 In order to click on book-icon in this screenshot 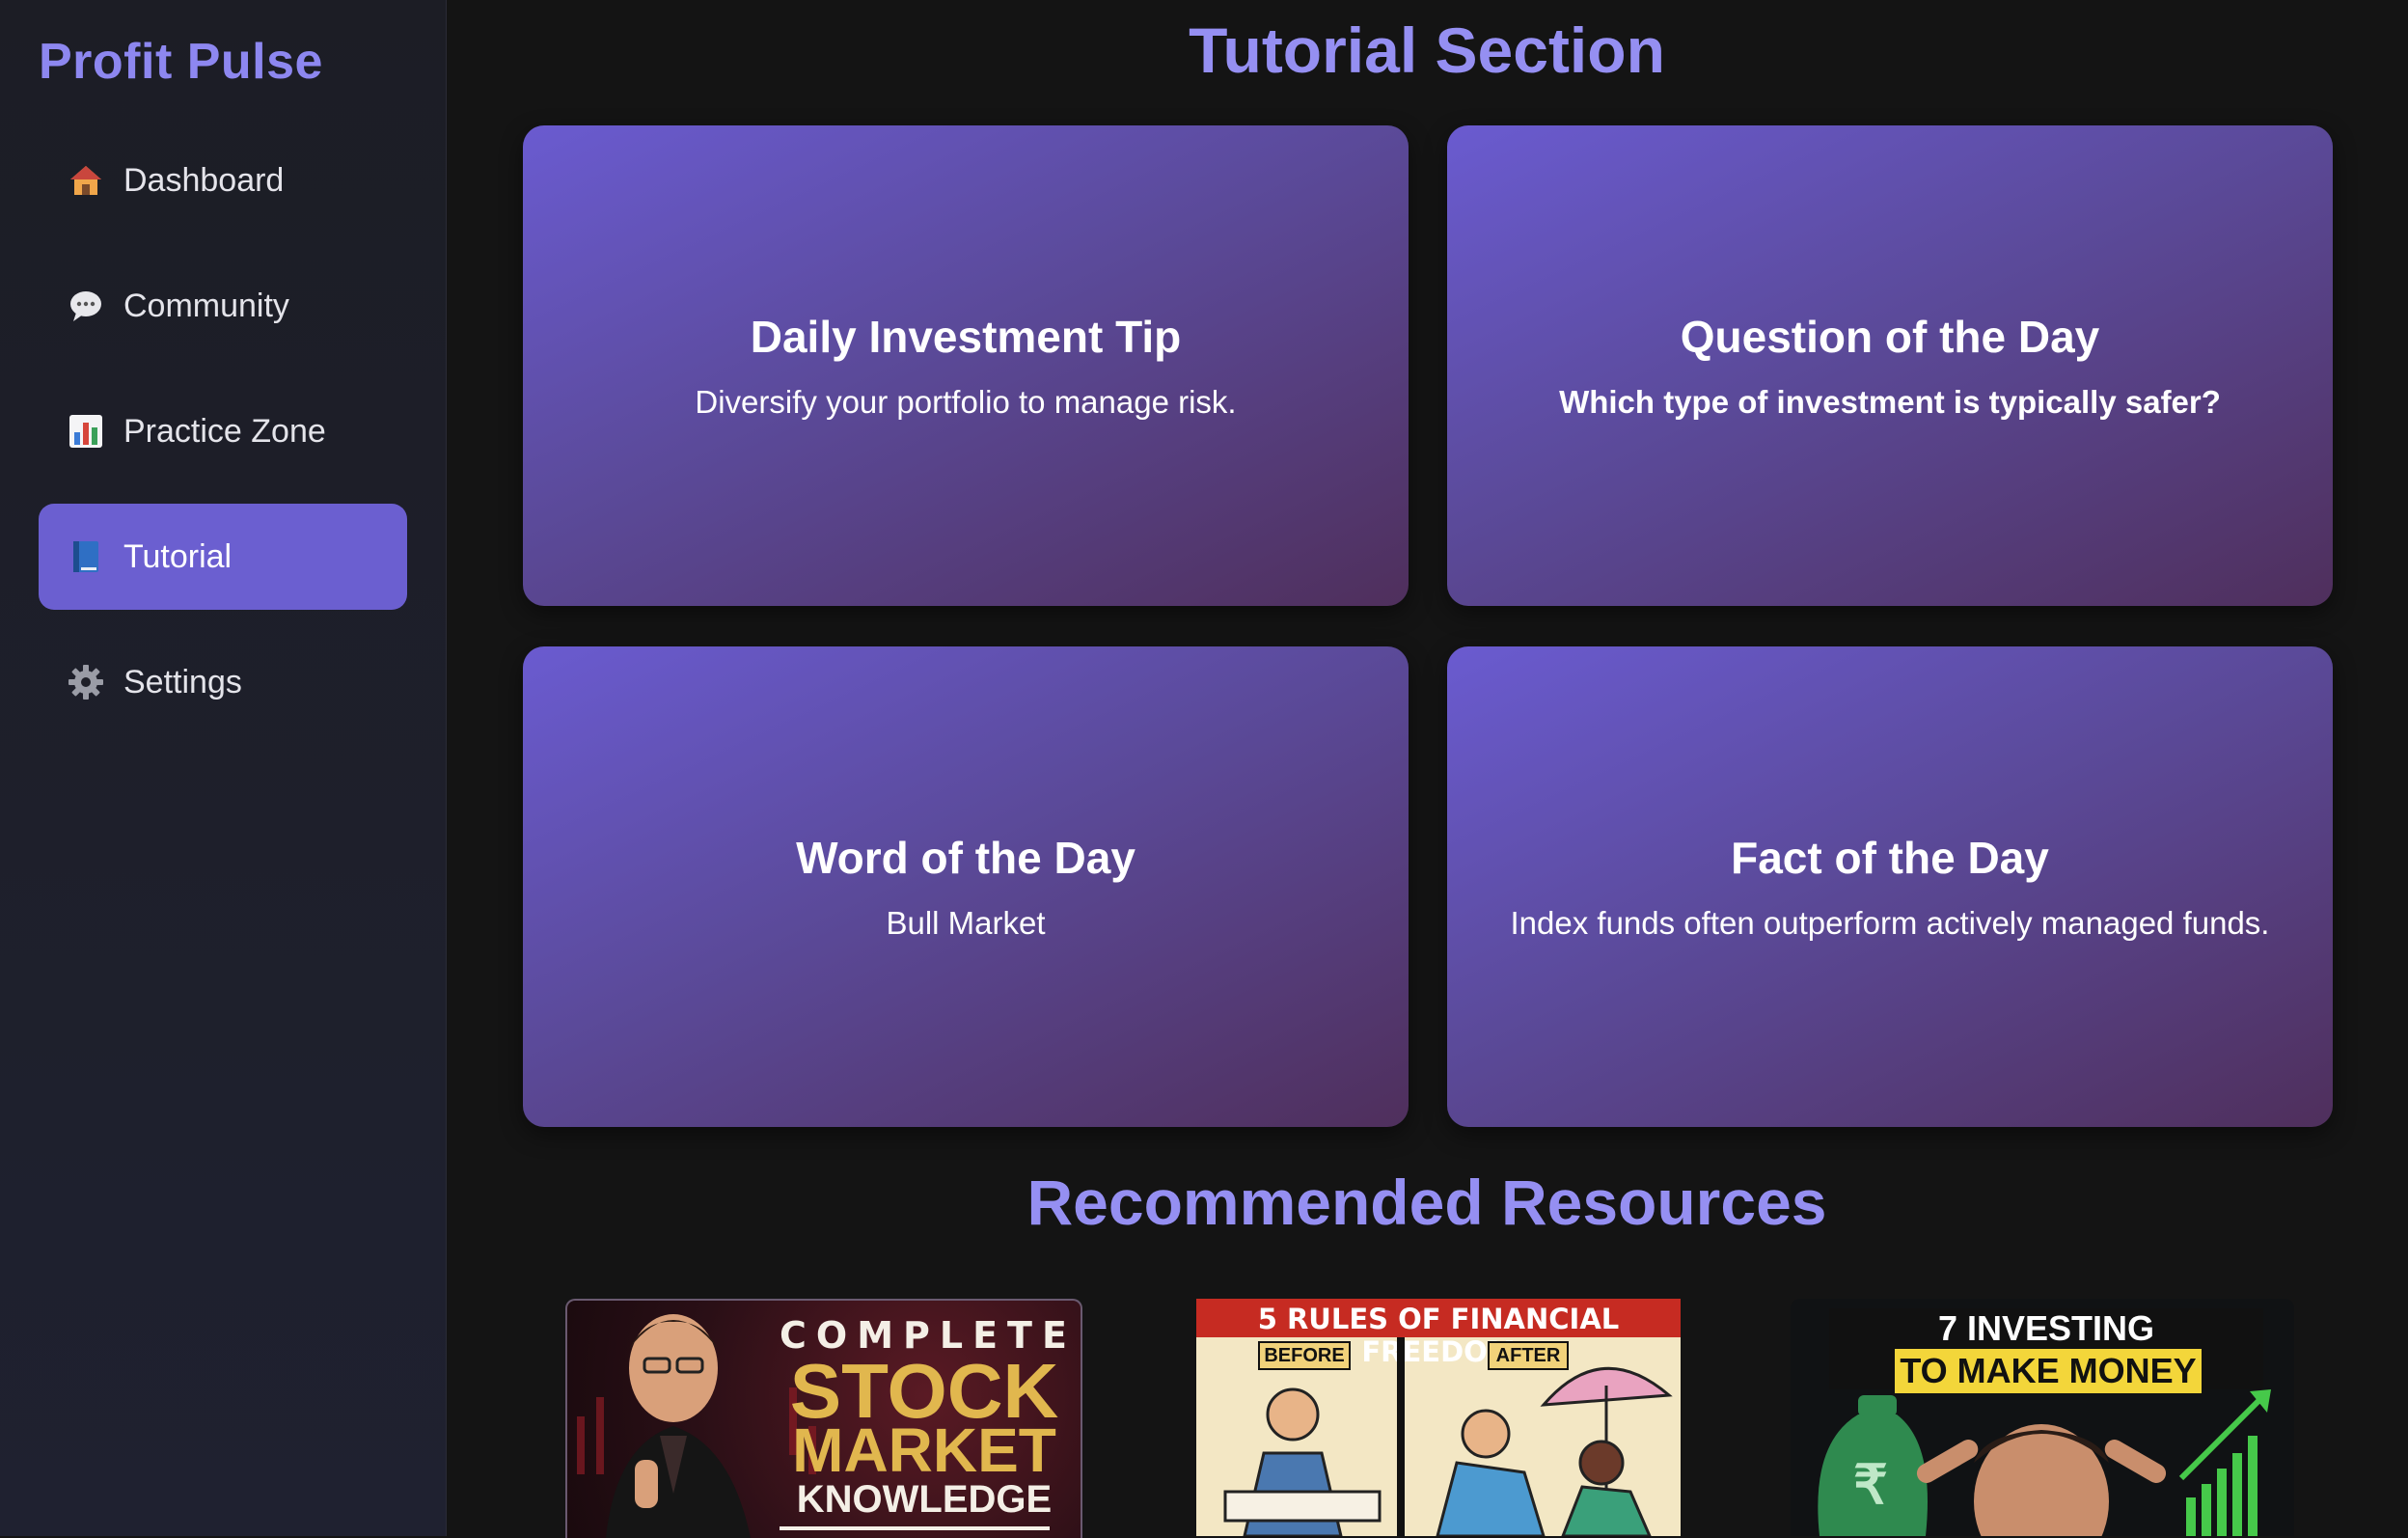, I will do `click(86, 557)`.